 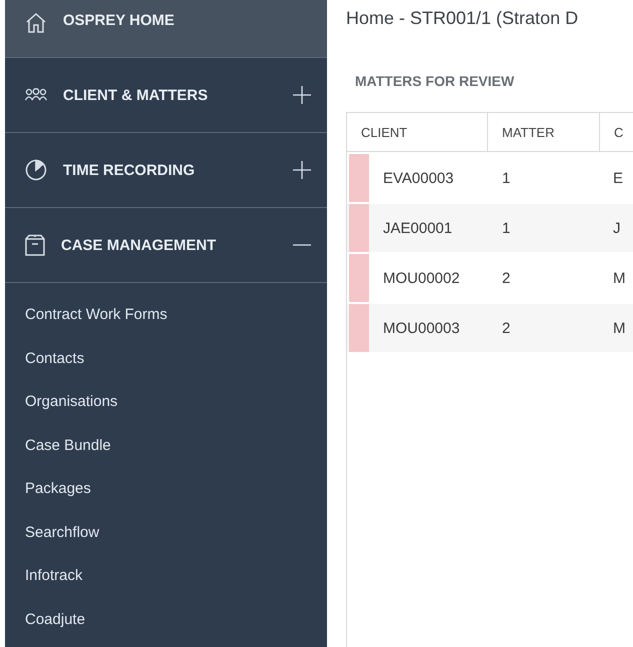 I want to click on table-row: JAE00001 1 J, so click(x=490, y=228).